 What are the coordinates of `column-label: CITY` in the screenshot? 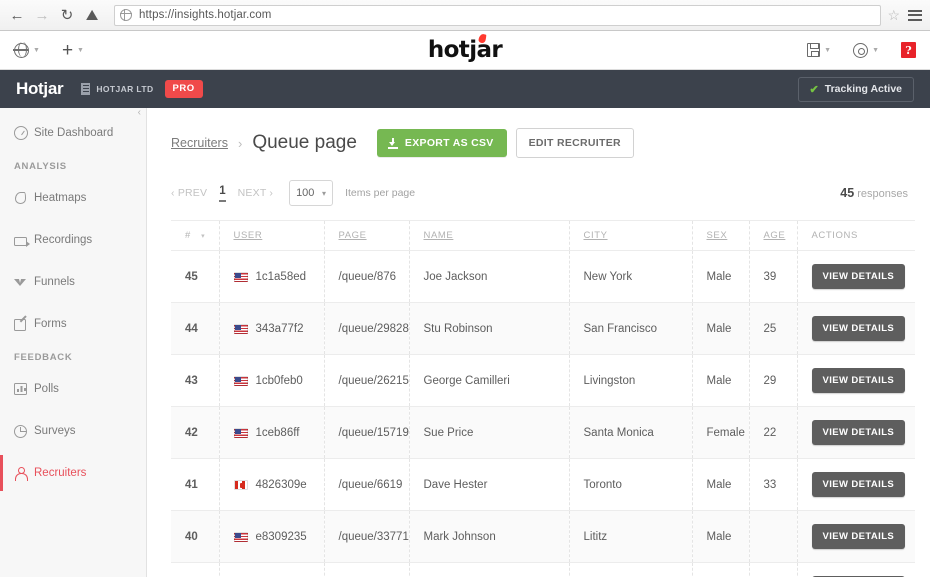 It's located at (595, 235).